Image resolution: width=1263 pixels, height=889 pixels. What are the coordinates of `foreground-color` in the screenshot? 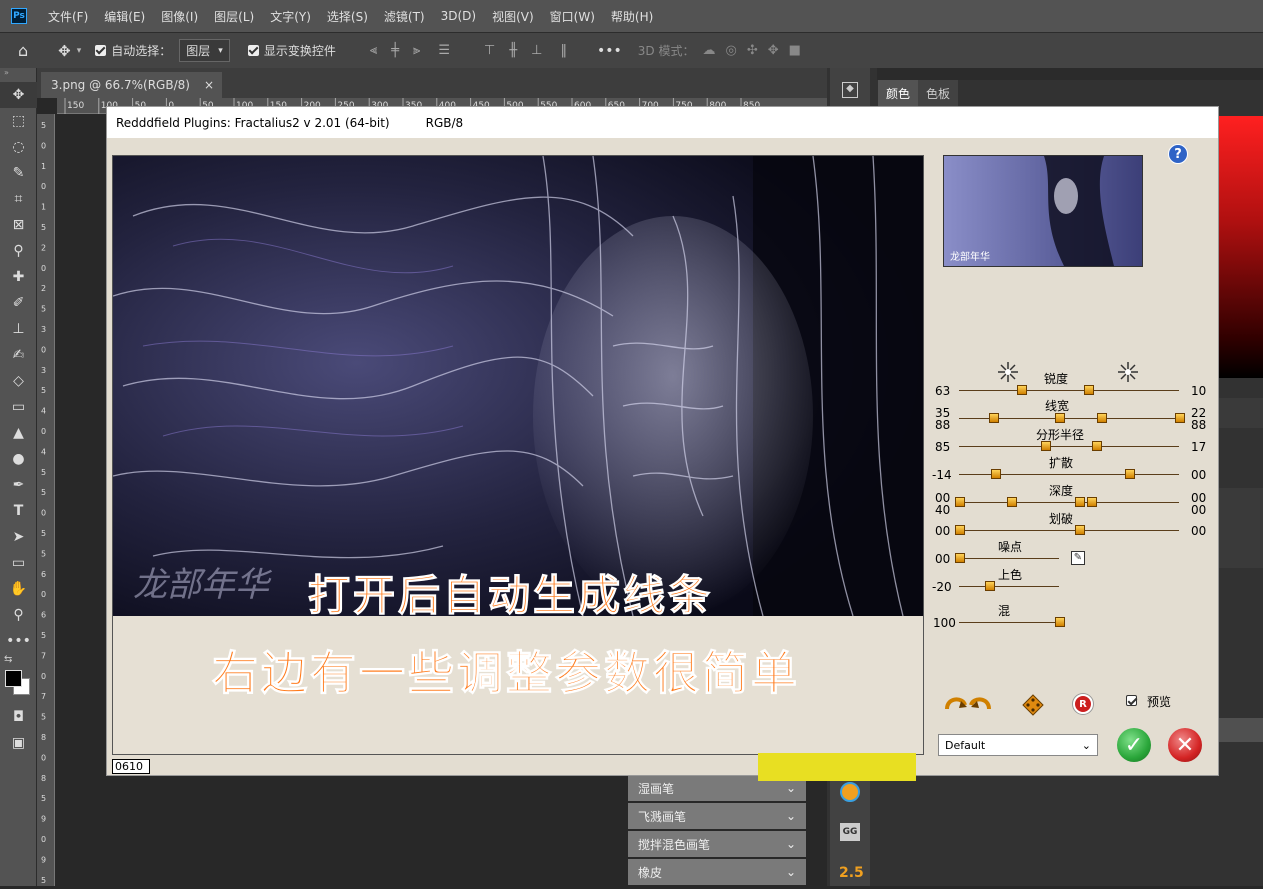 It's located at (13, 678).